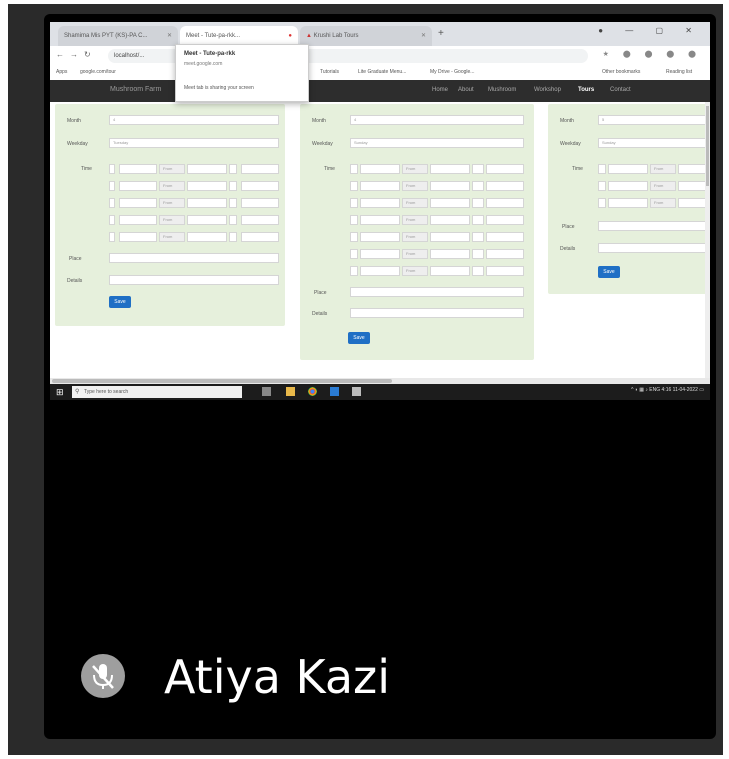  I want to click on bookmark-item: google.com/tour, so click(98, 72).